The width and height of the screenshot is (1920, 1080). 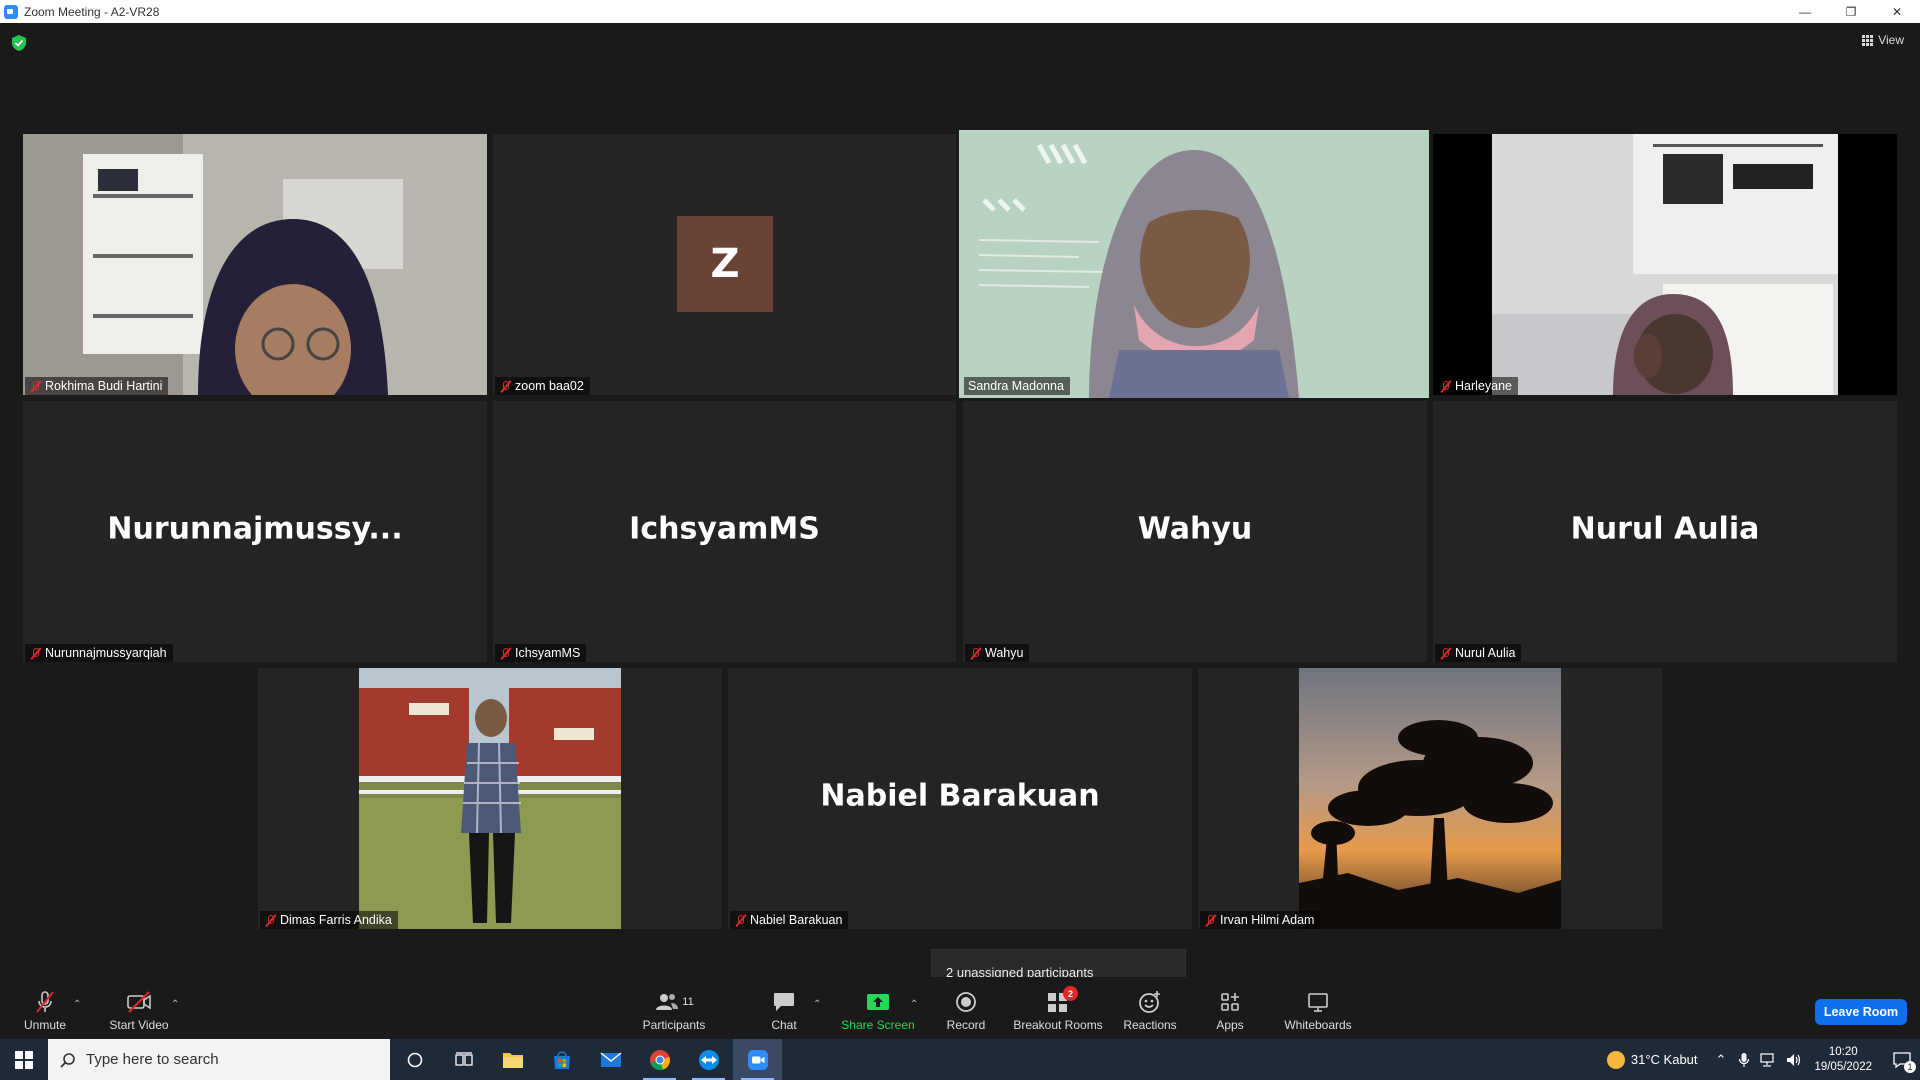 I want to click on participant-name: Harleyane, so click(x=1483, y=386).